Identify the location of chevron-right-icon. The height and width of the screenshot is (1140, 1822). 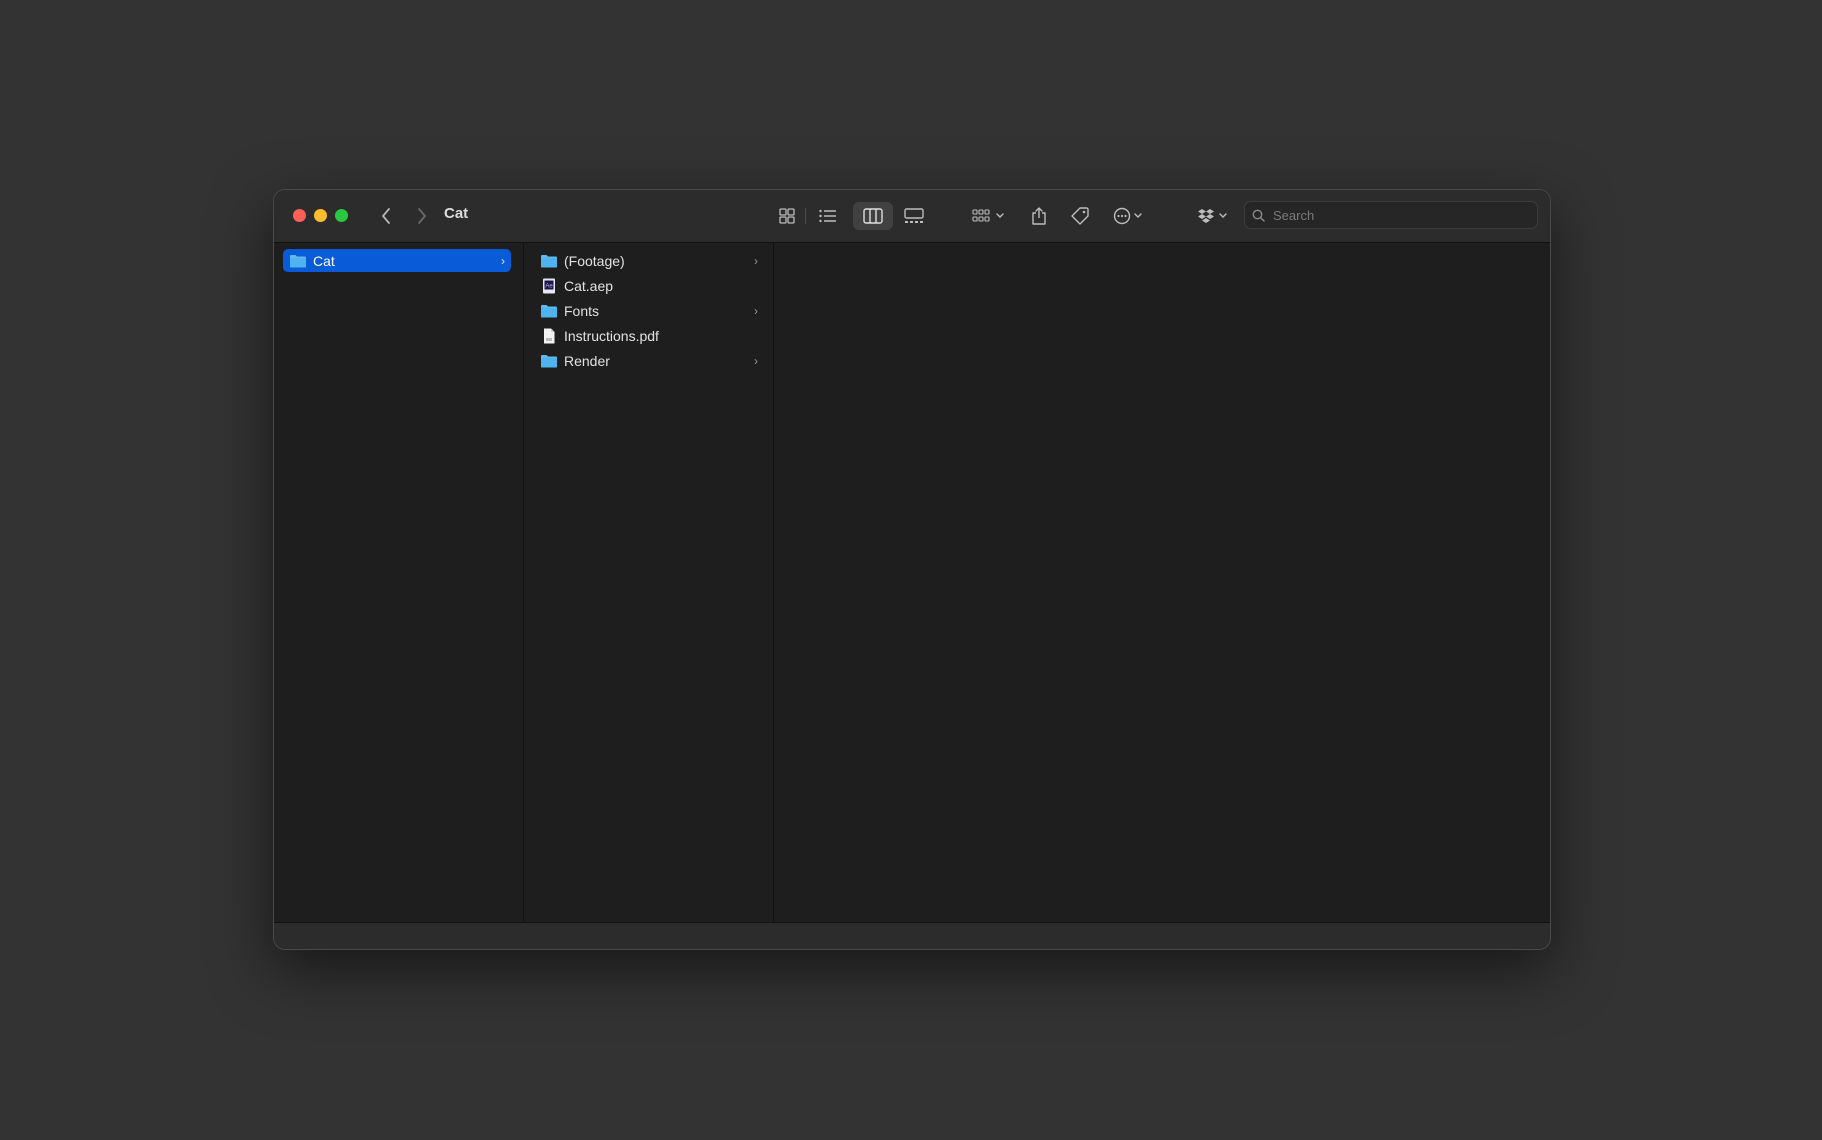
(422, 216).